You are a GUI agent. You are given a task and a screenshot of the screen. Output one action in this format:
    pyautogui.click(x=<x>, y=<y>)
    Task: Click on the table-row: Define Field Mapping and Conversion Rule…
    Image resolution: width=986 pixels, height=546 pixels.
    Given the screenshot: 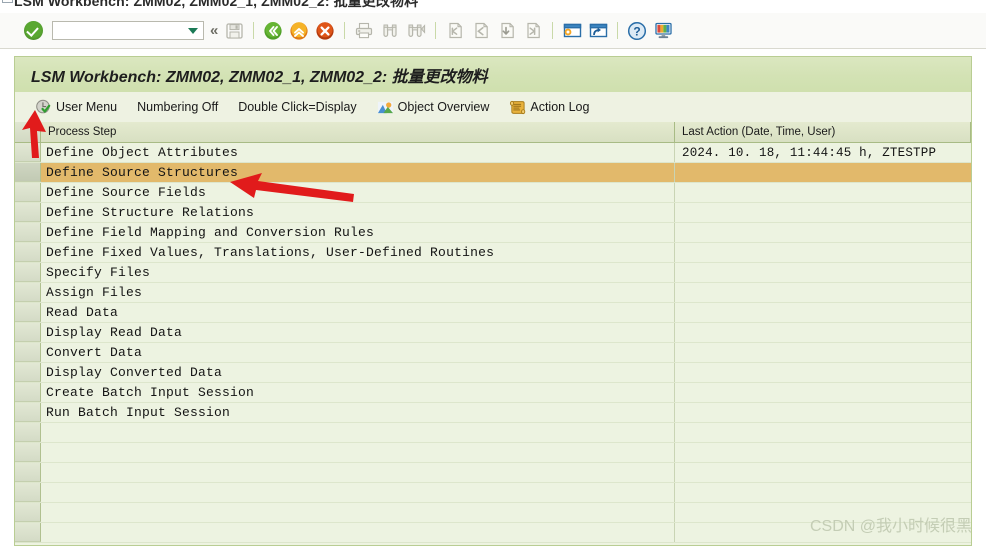 What is the action you would take?
    pyautogui.click(x=493, y=233)
    